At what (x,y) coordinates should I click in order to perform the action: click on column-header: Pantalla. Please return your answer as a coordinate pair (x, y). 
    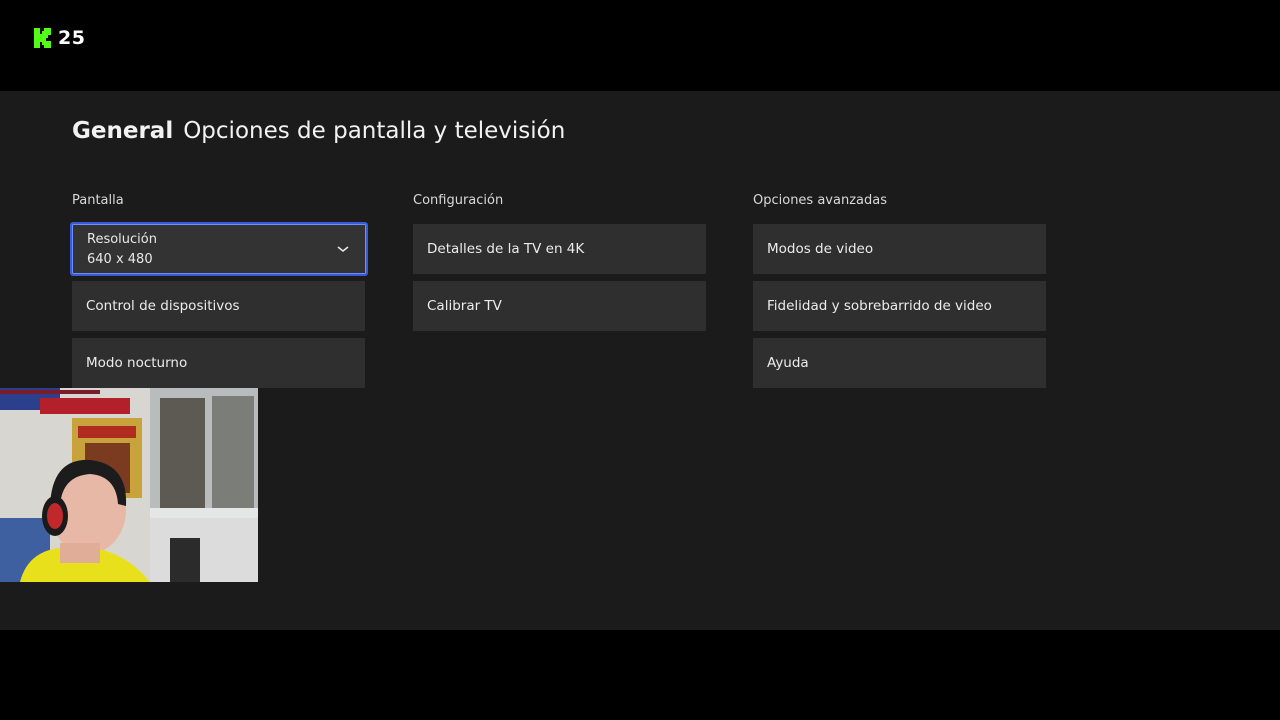
    Looking at the image, I should click on (98, 200).